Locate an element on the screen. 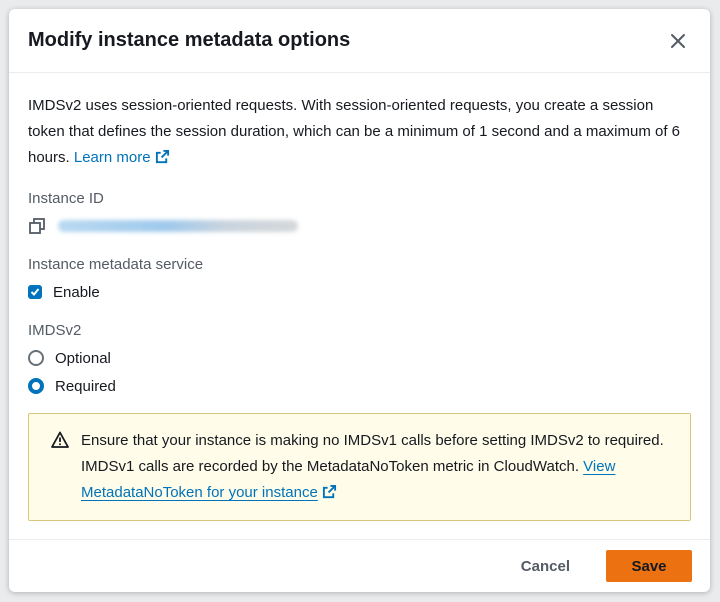  instance-id-value-redacted is located at coordinates (178, 226).